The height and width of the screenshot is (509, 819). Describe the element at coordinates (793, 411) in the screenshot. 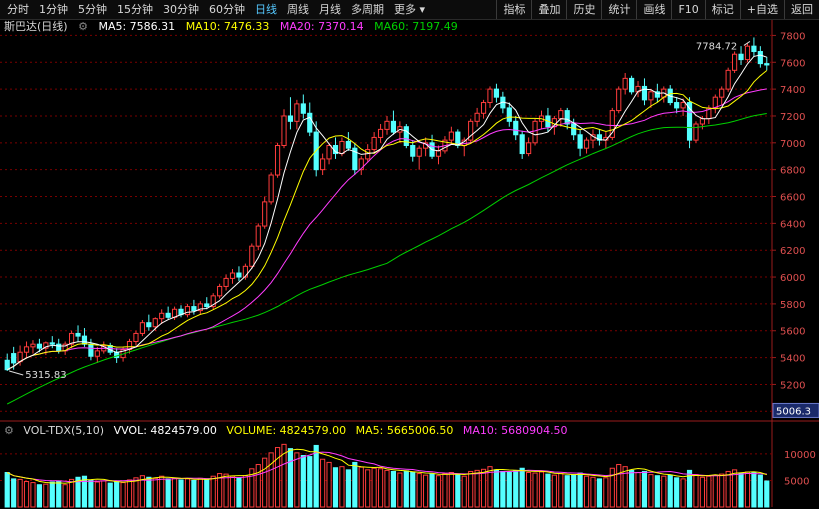

I see `current-price-tag-label: 5006.3` at that location.